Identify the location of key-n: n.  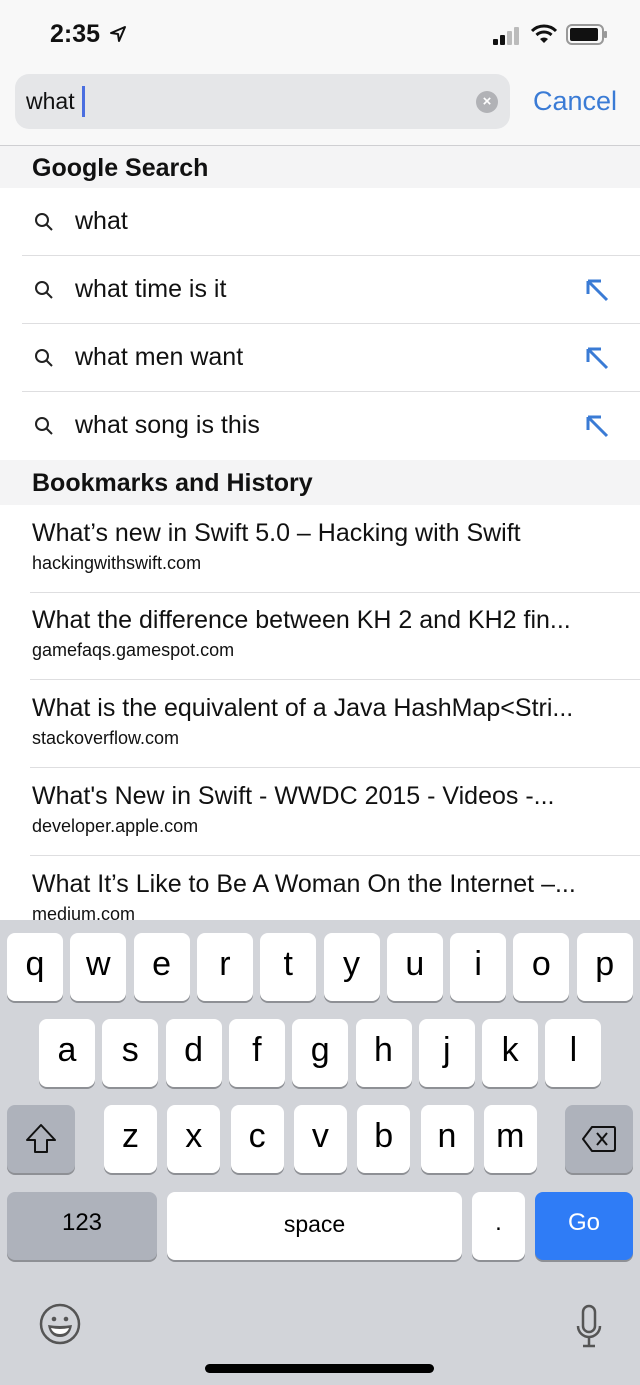
(447, 1139).